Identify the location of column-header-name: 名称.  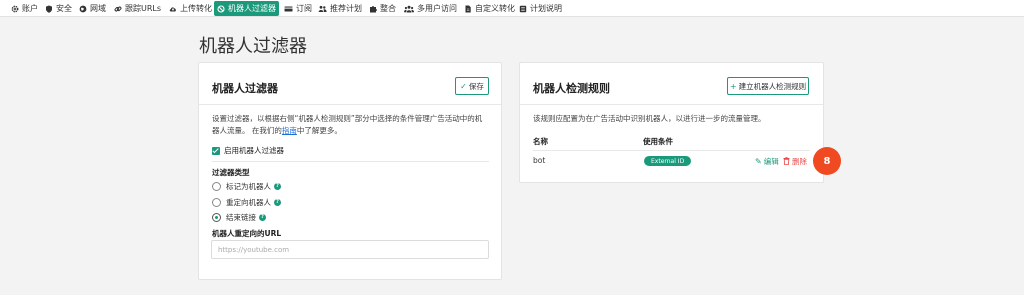
(540, 141).